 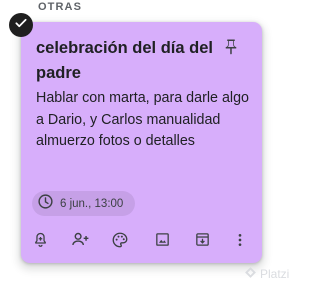 What do you see at coordinates (143, 242) in the screenshot?
I see `note-toolbar` at bounding box center [143, 242].